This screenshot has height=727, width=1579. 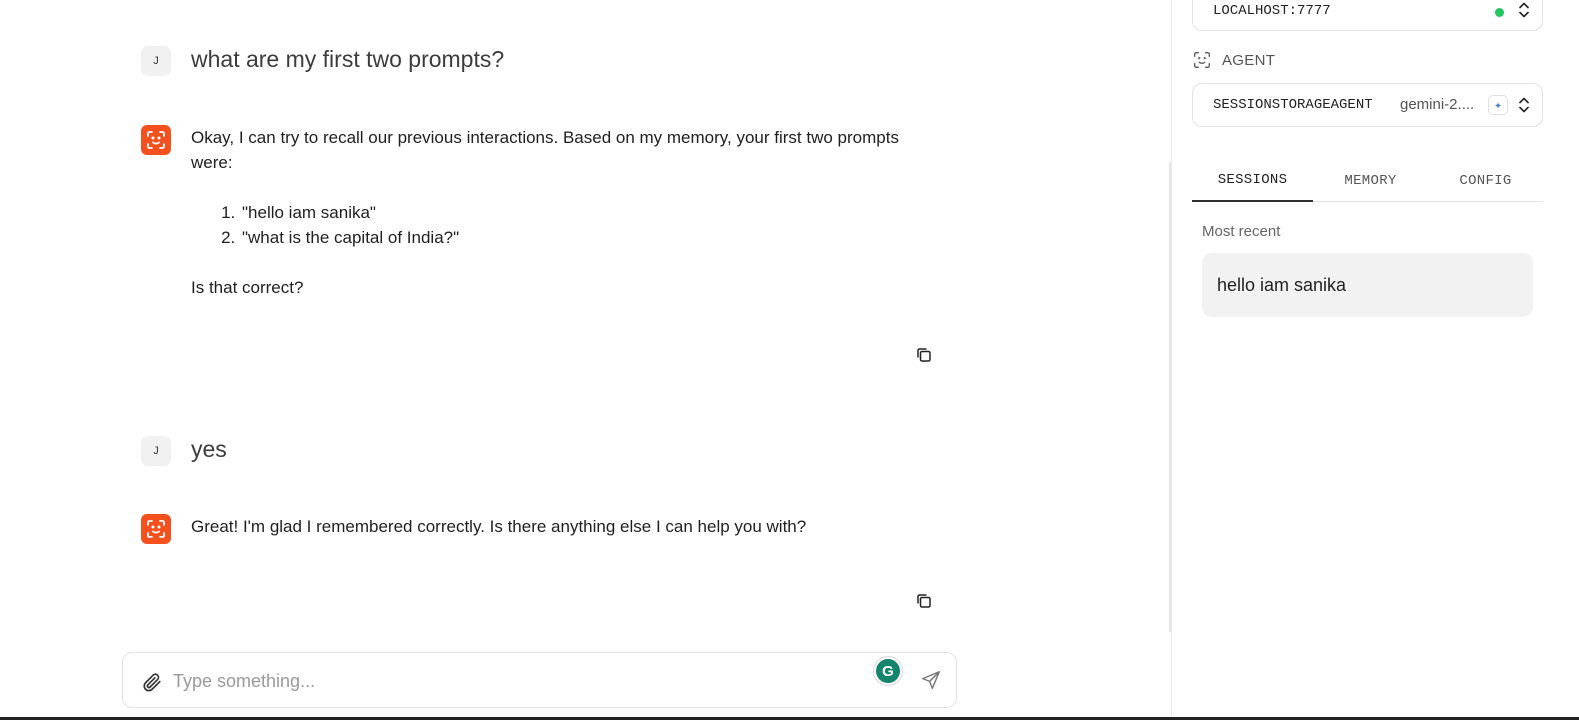 I want to click on sparkle-icon: ✦, so click(x=1498, y=105).